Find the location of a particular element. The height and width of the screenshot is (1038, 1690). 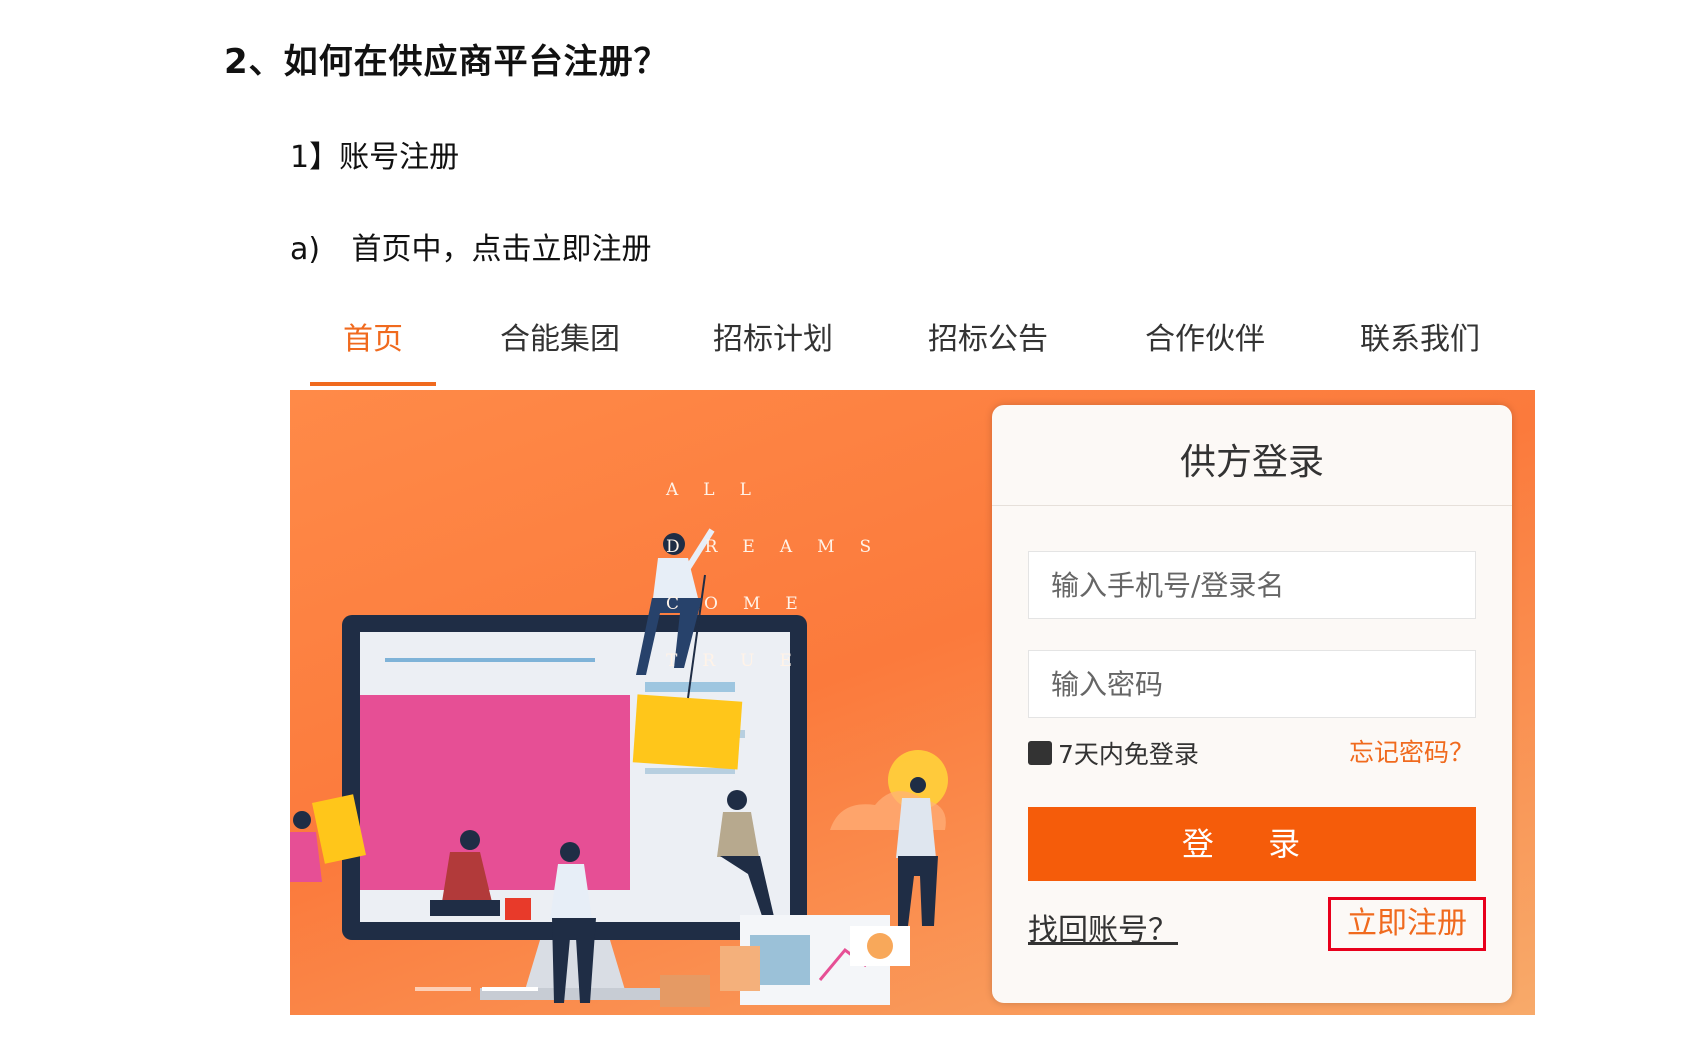

login-button: 登 录 is located at coordinates (1252, 844).